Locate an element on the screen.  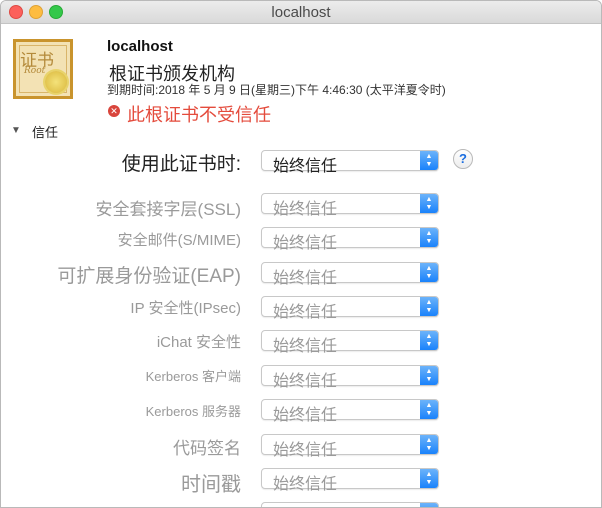
error-icon: ✕ is located at coordinates (114, 111).